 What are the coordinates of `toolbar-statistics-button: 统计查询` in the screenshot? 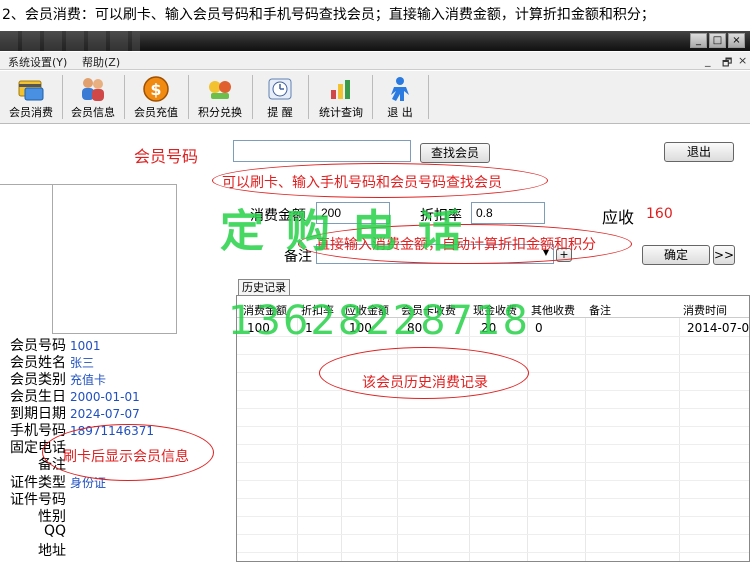 It's located at (341, 97).